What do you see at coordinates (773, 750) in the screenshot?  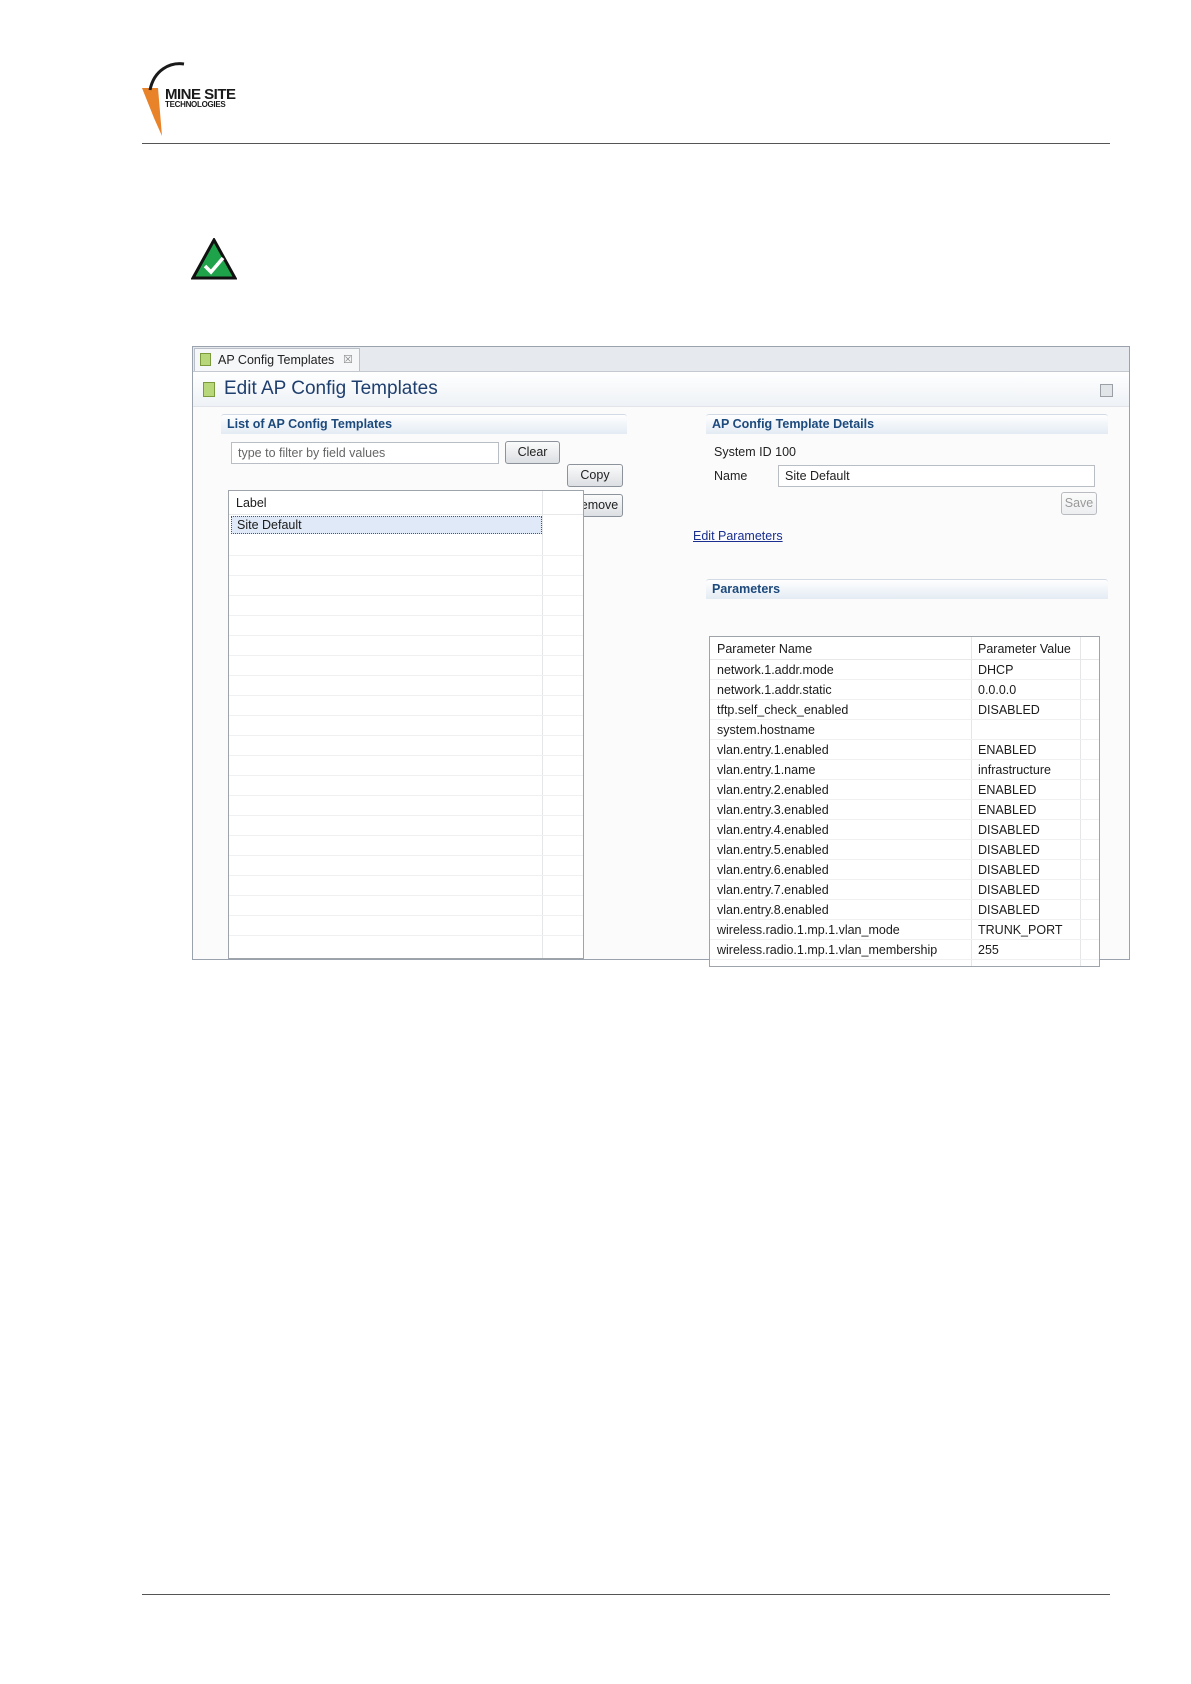 I see `param-name: vlan.entry.1.enabled` at bounding box center [773, 750].